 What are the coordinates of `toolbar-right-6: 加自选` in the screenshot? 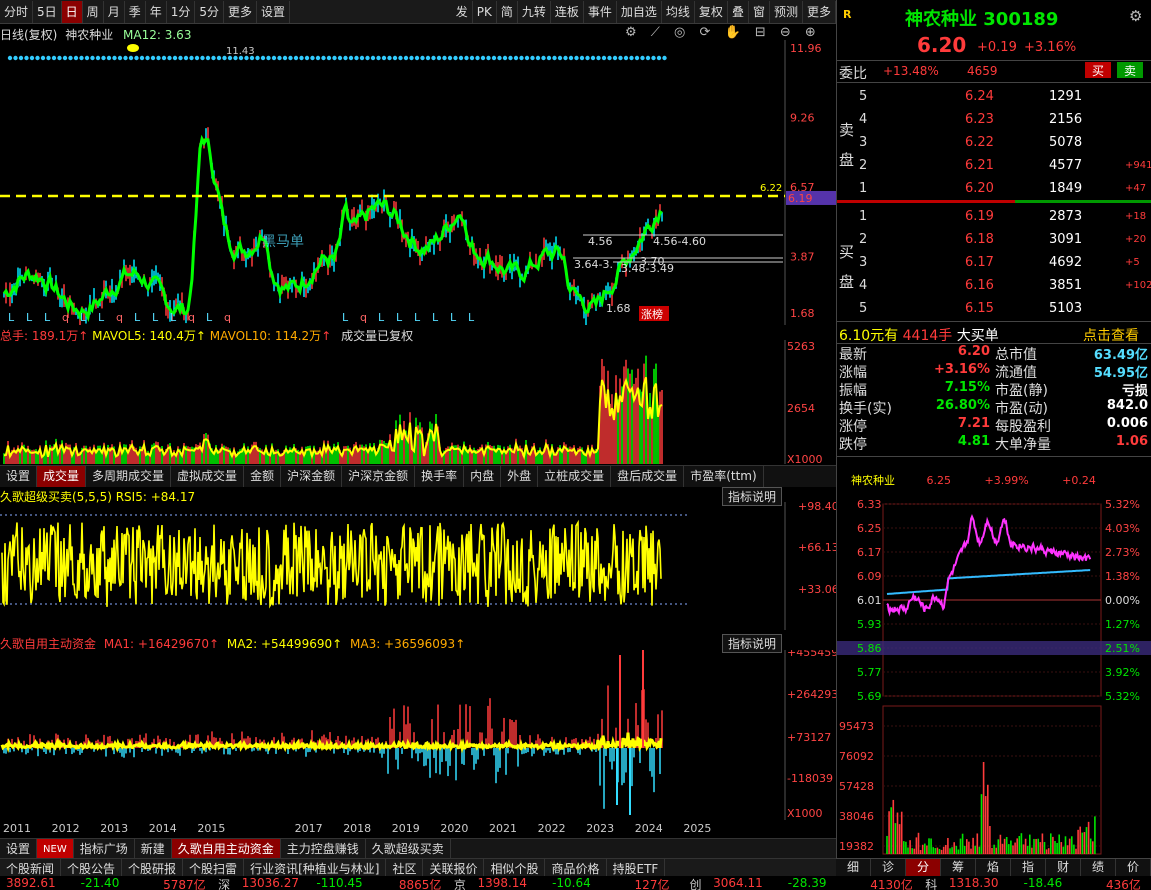 It's located at (639, 11).